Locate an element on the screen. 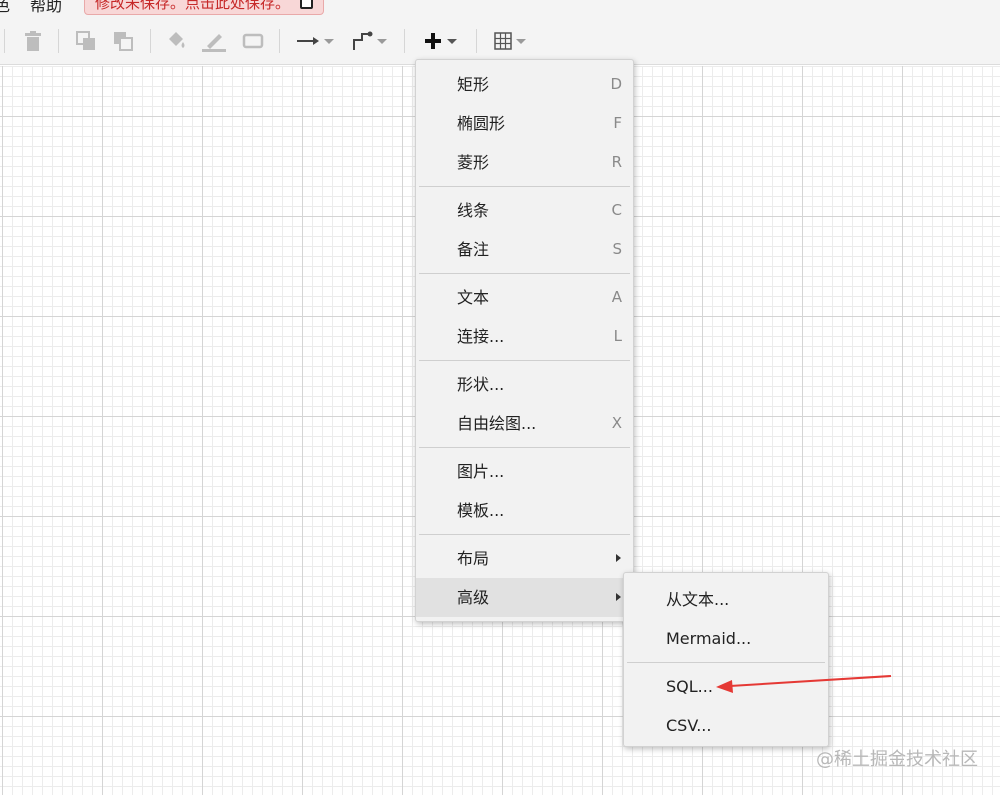  line-color-button is located at coordinates (214, 41).